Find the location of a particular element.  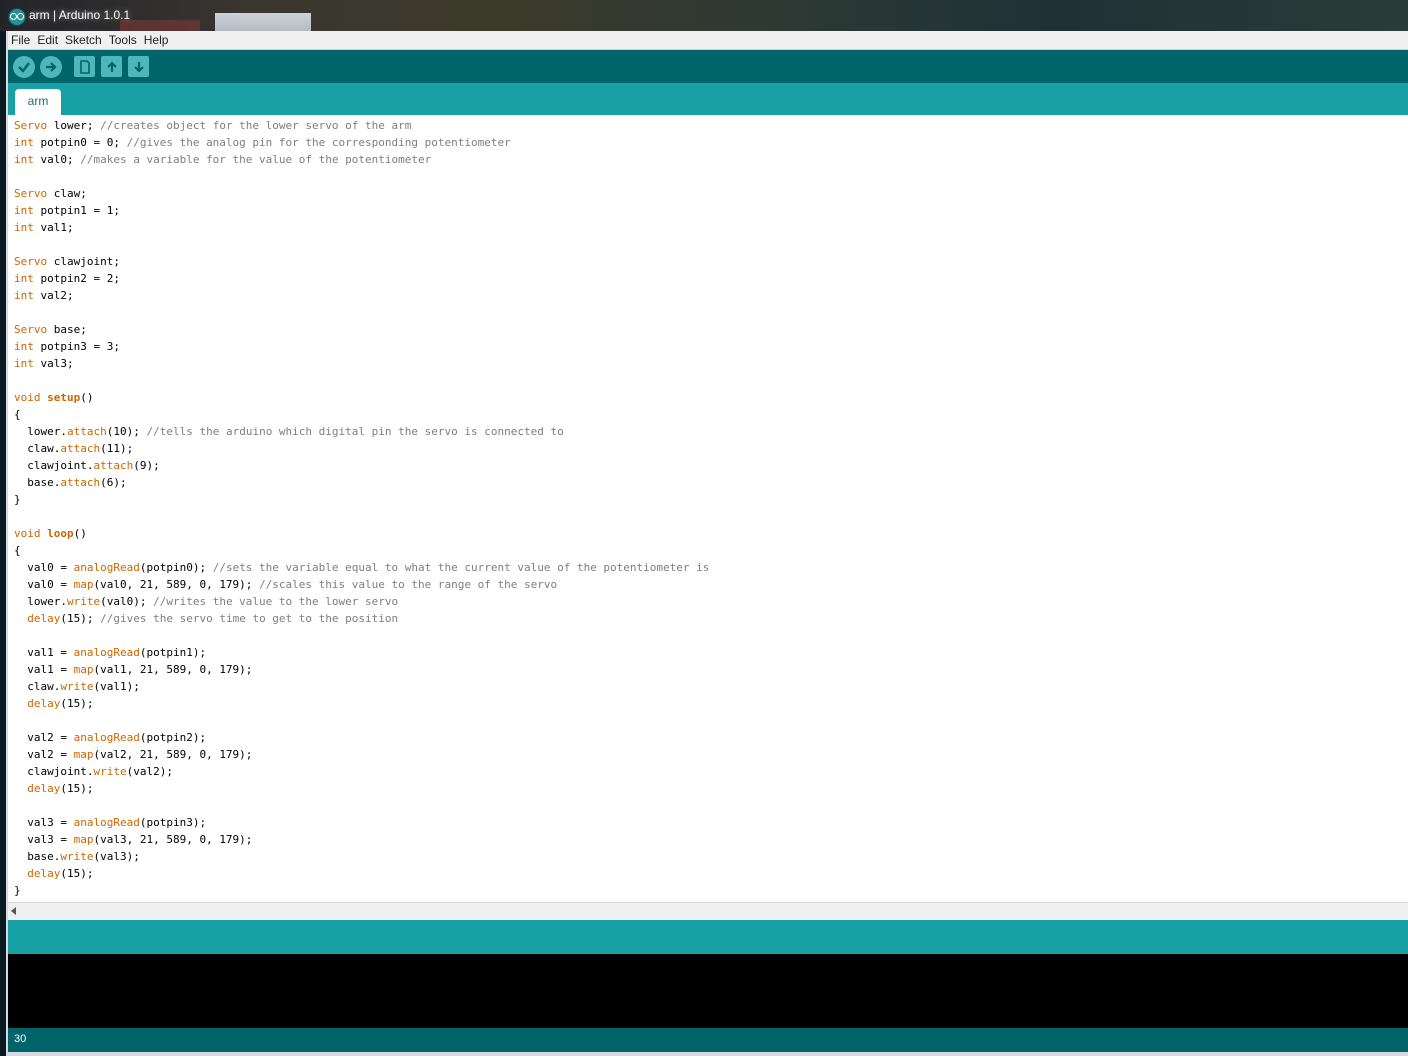

horizontal-scrollbar is located at coordinates (708, 911).